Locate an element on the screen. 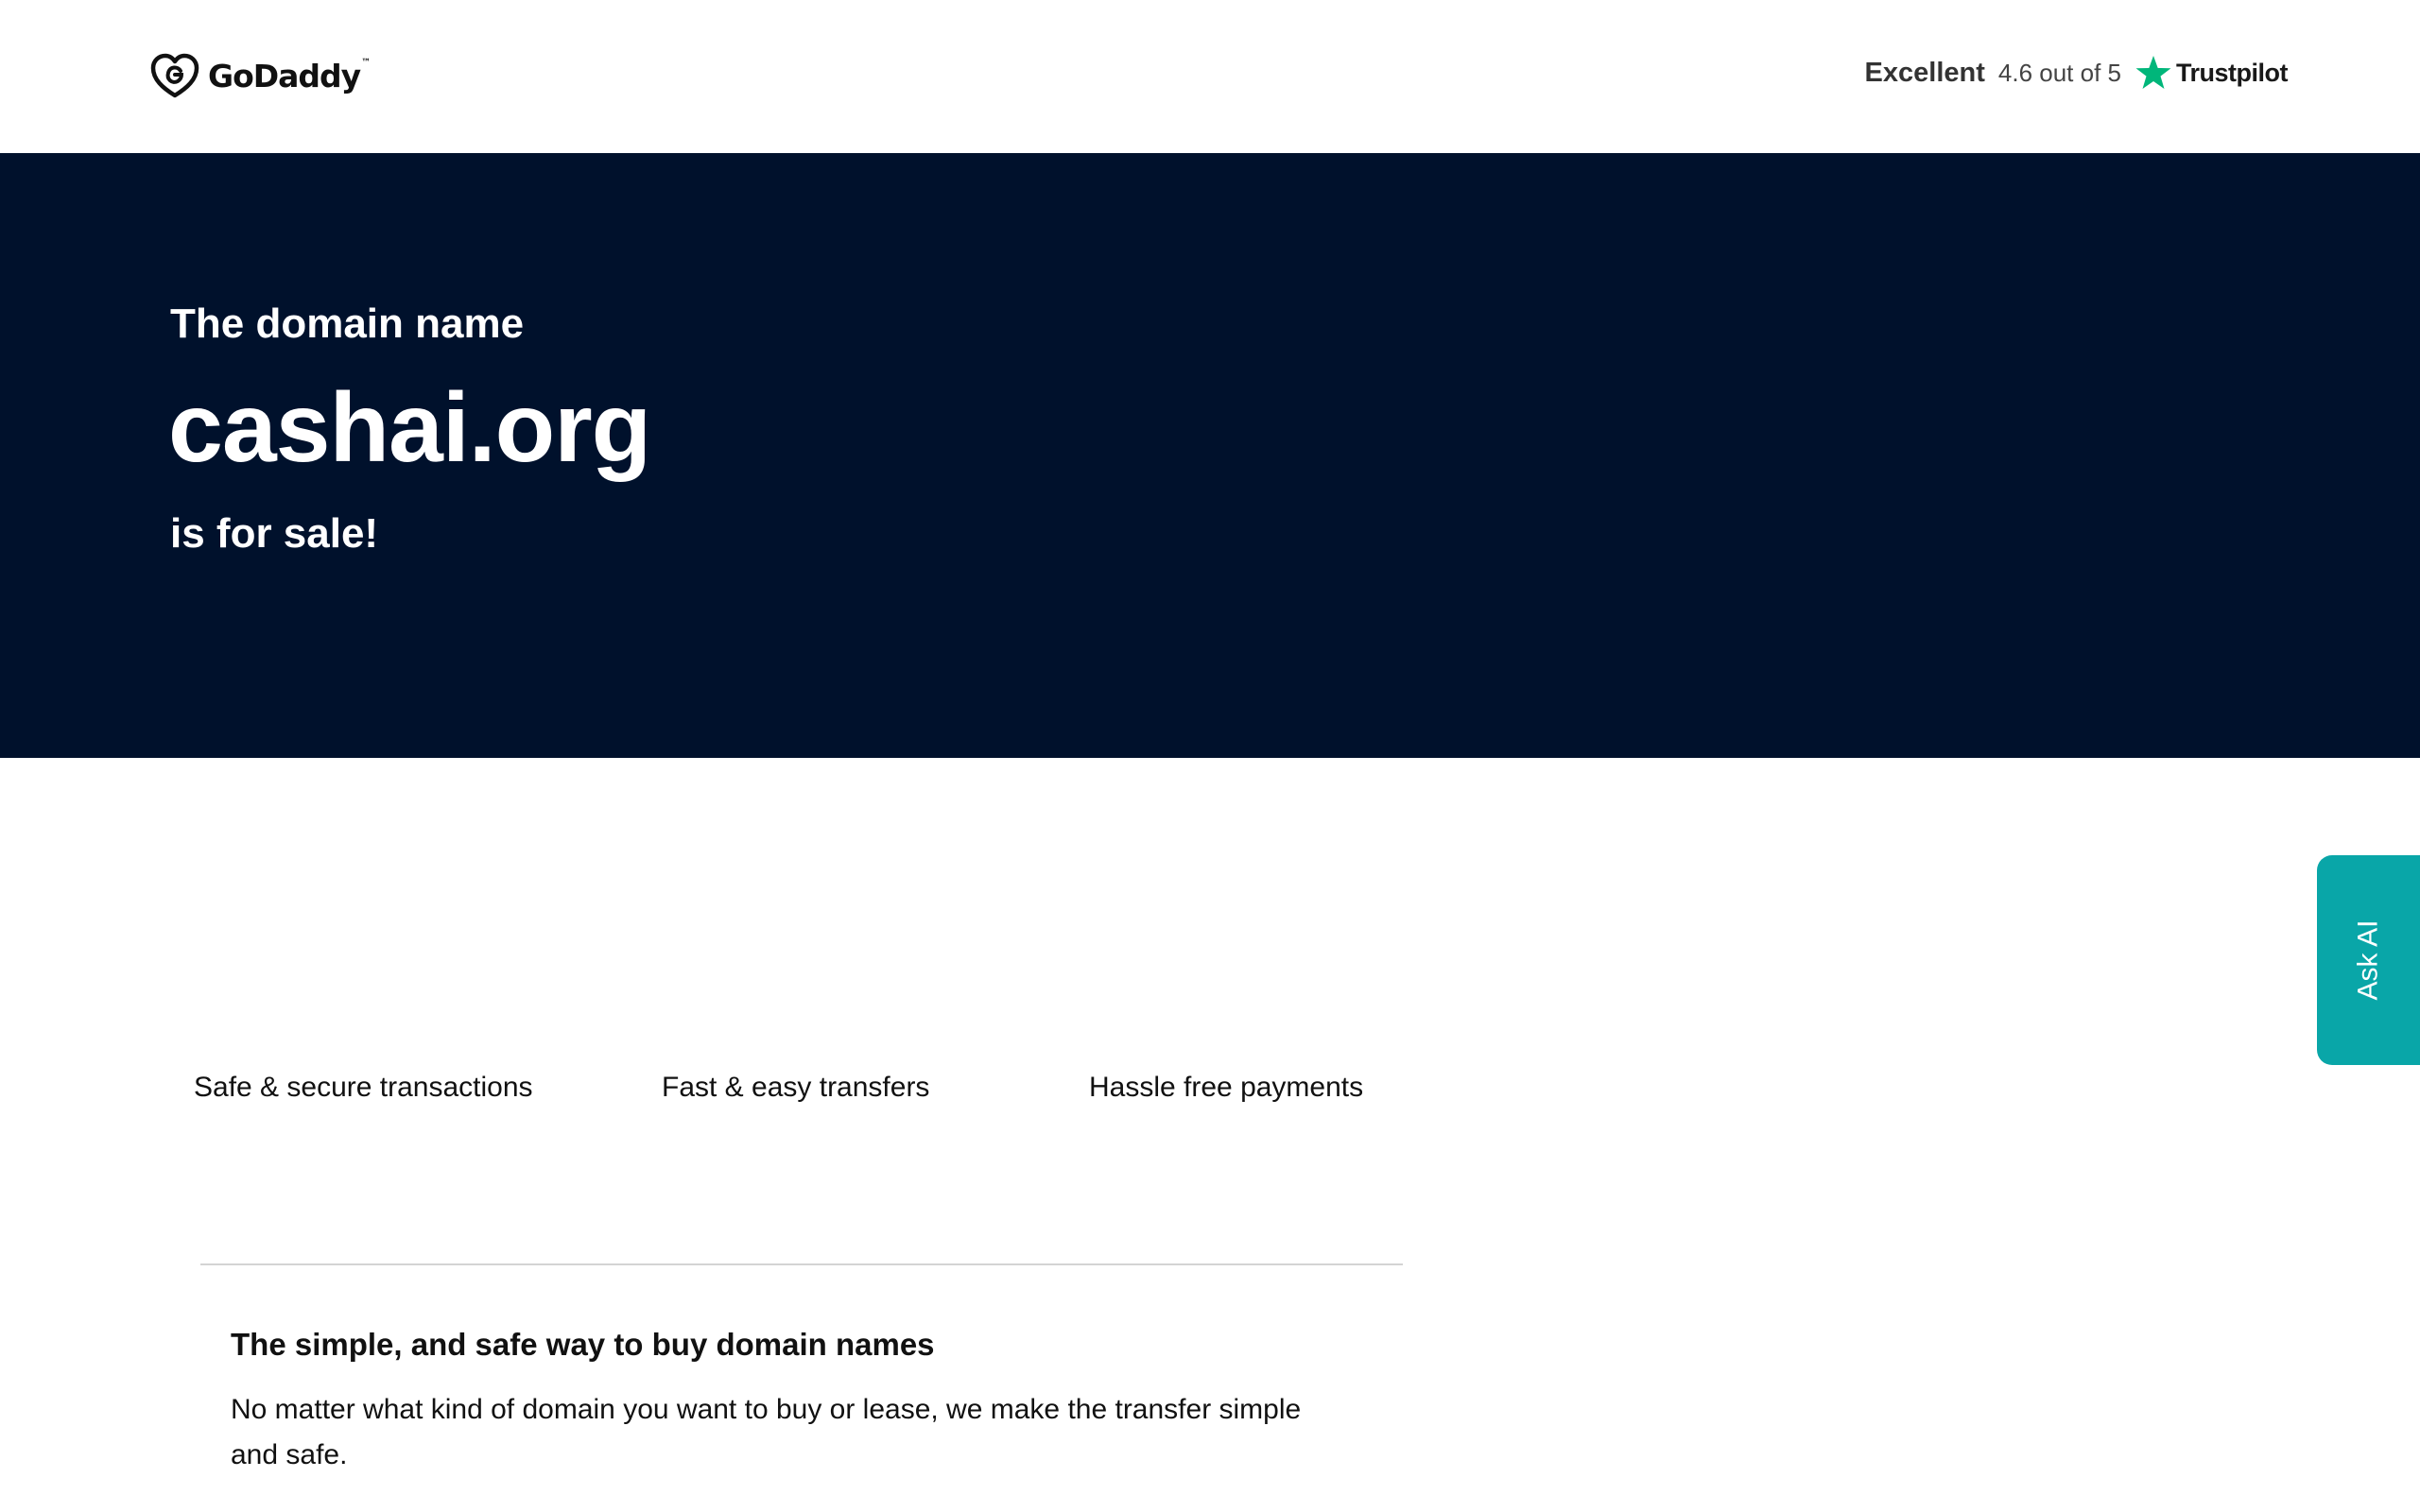 The width and height of the screenshot is (2420, 1512). feature-hassle-free-payments: Hassle free payments is located at coordinates (1226, 1087).